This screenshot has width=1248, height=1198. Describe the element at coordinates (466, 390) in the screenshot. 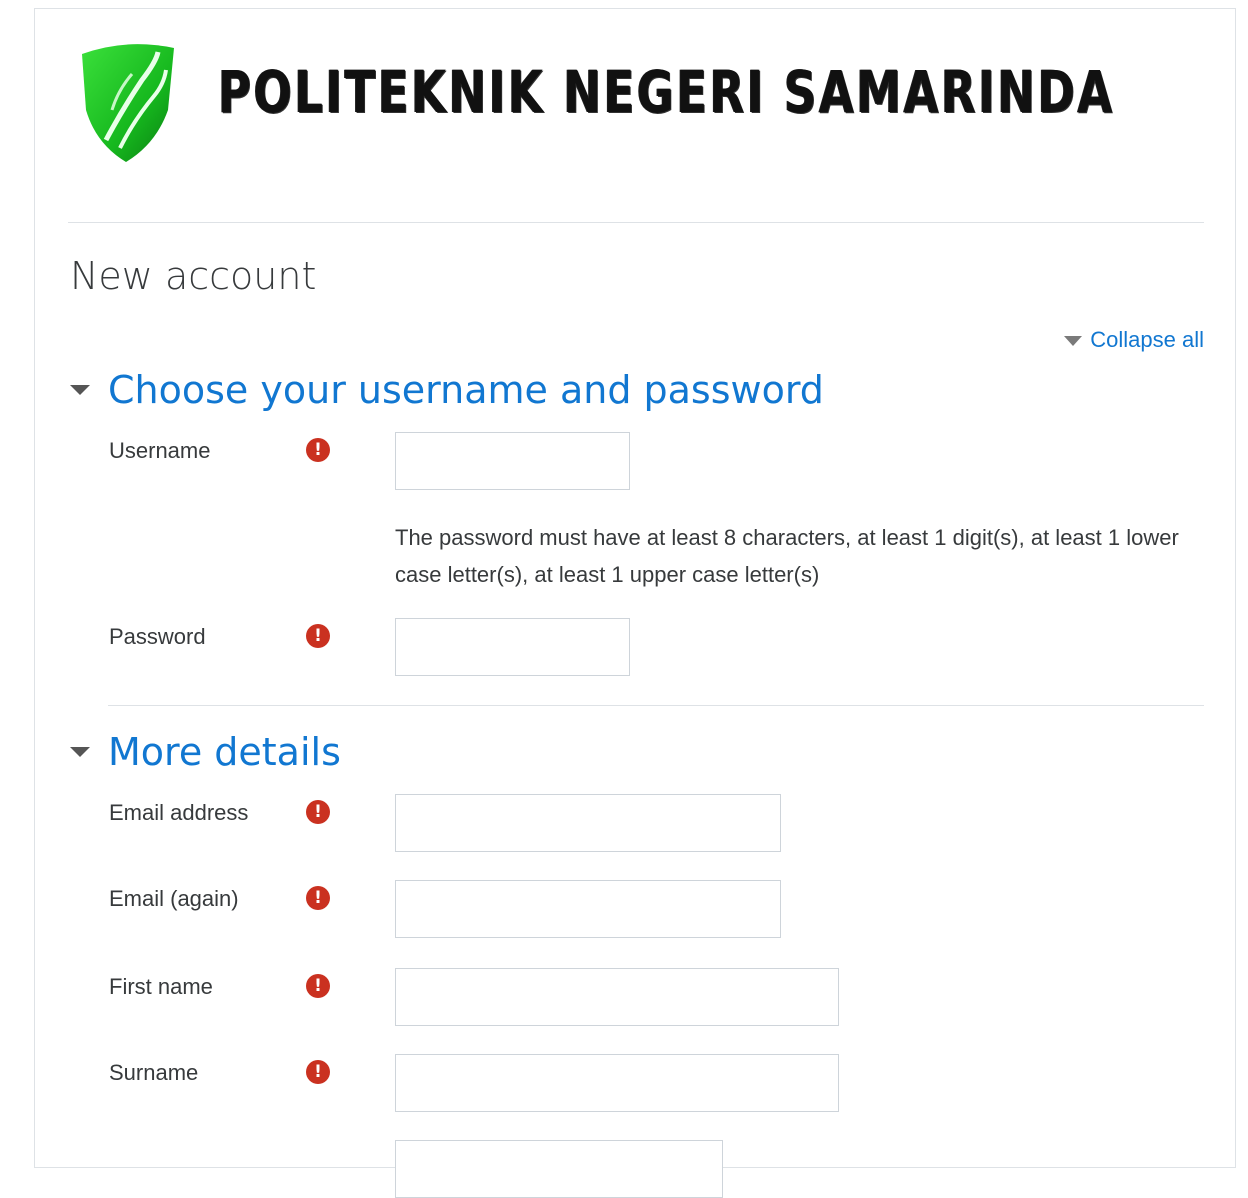

I see `section-title: Choose your username and password` at that location.